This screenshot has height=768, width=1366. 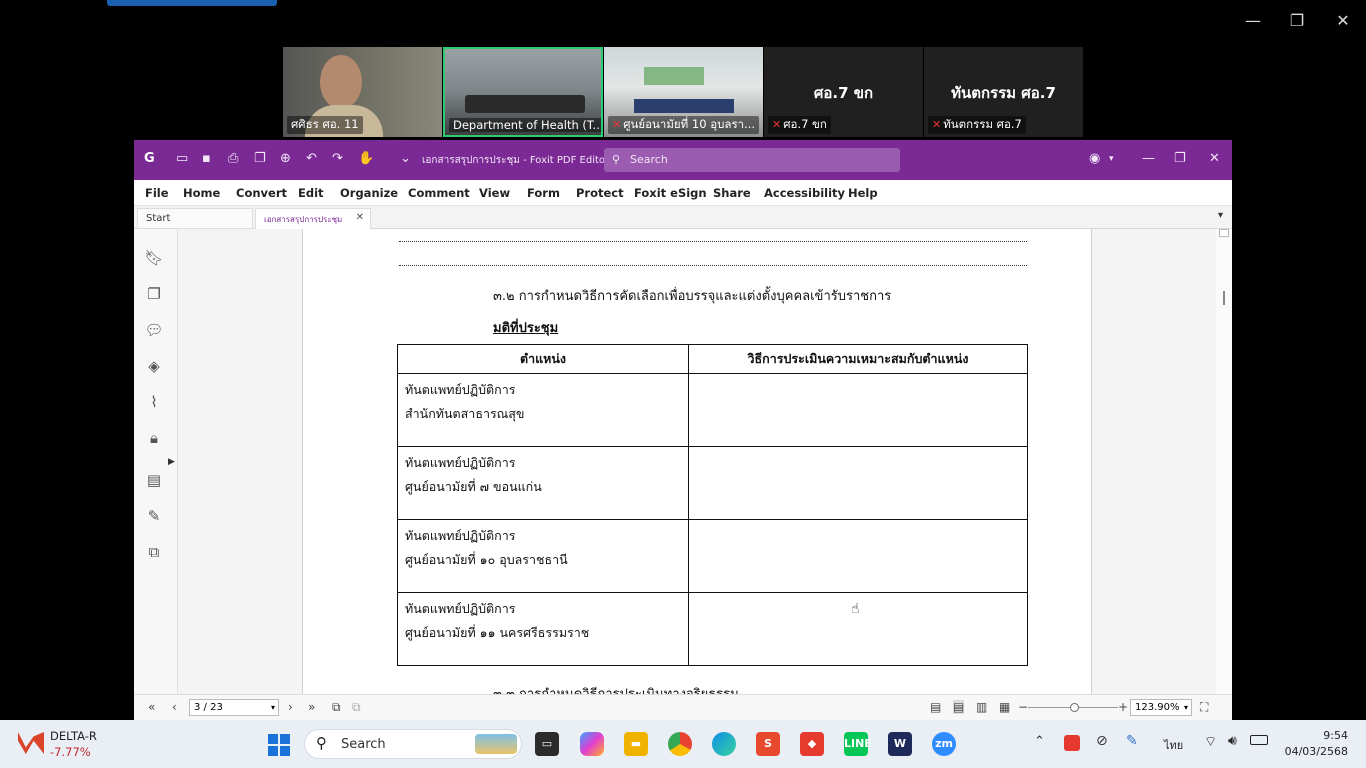 I want to click on menu-home: Home, so click(x=201, y=193).